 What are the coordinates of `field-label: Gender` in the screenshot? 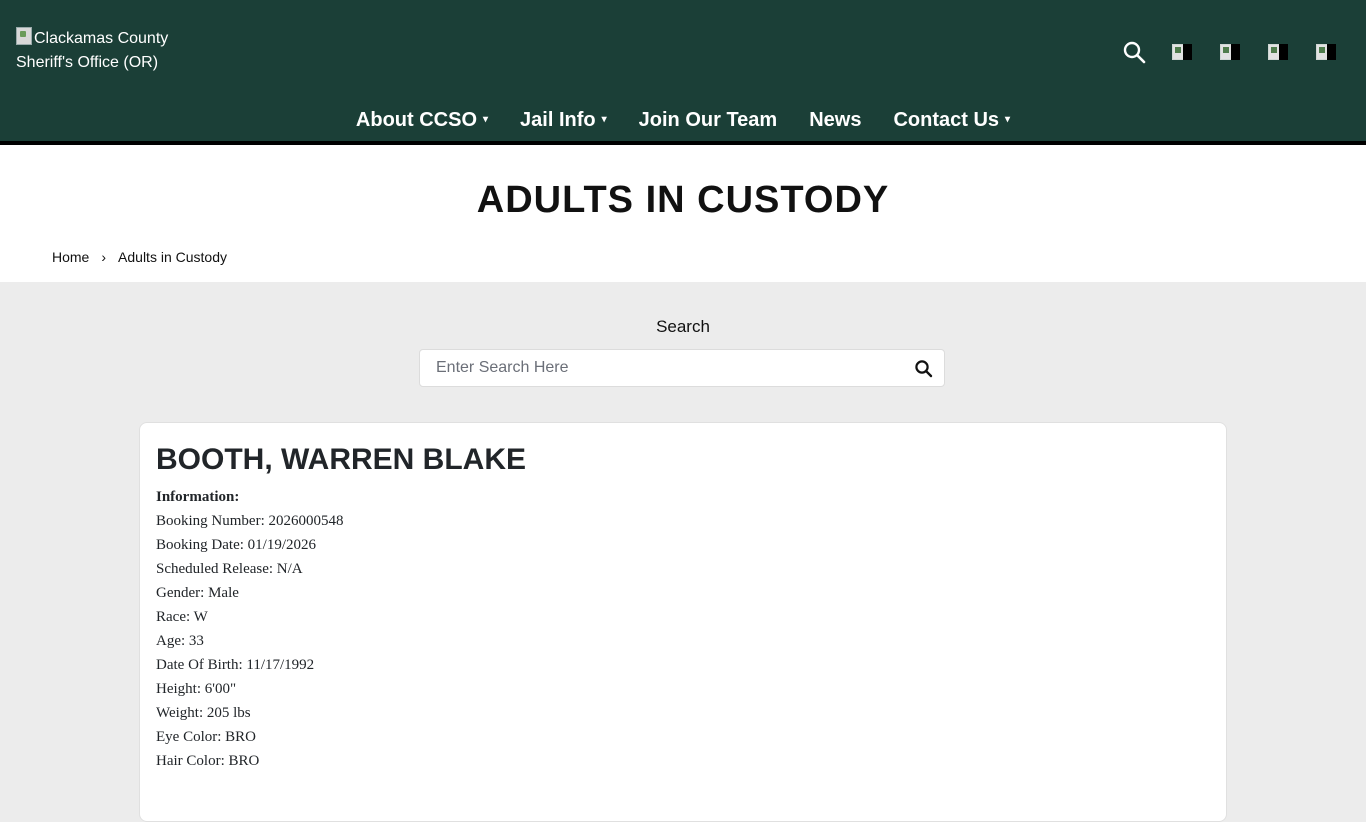 It's located at (178, 593).